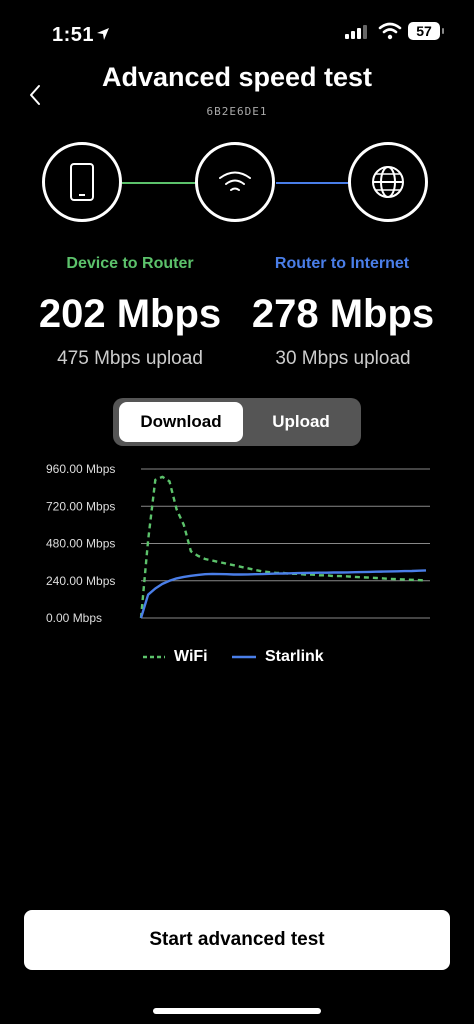 Image resolution: width=474 pixels, height=1024 pixels. Describe the element at coordinates (237, 660) in the screenshot. I see `chart-legend: WiFi Starlink` at that location.